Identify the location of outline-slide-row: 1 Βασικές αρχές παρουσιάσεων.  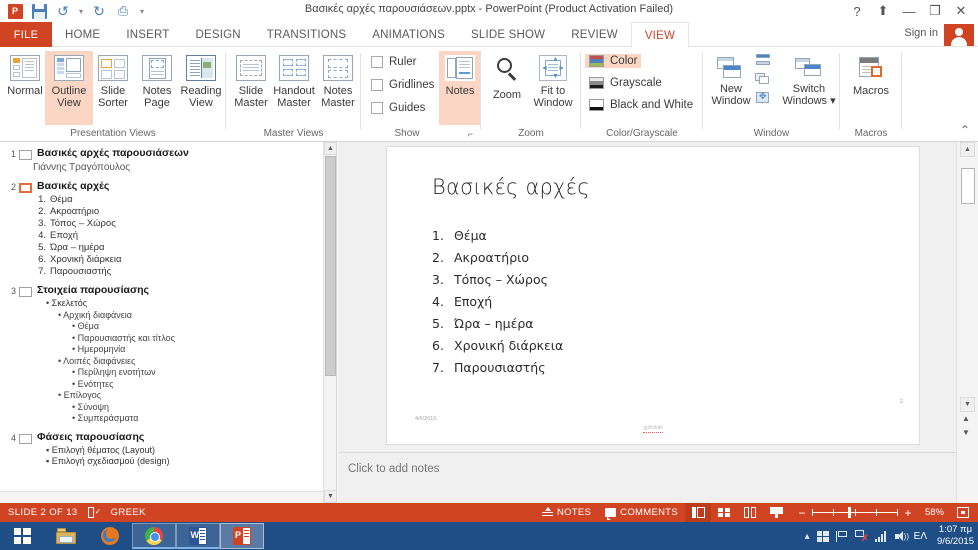
(161, 153).